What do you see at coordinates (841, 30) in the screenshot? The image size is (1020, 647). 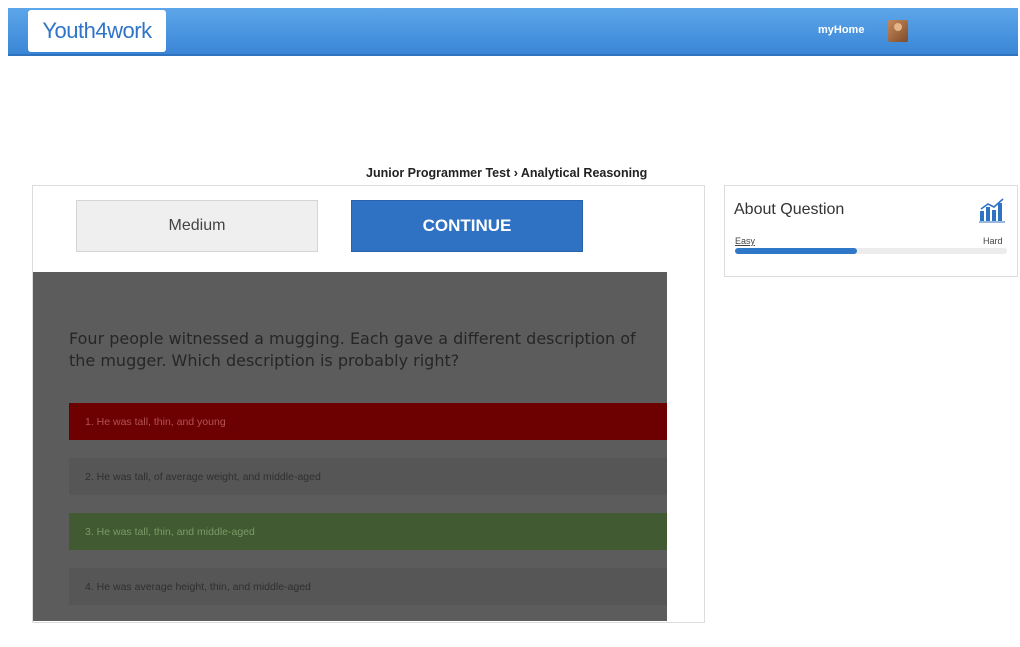 I see `myhome-link: myHome` at bounding box center [841, 30].